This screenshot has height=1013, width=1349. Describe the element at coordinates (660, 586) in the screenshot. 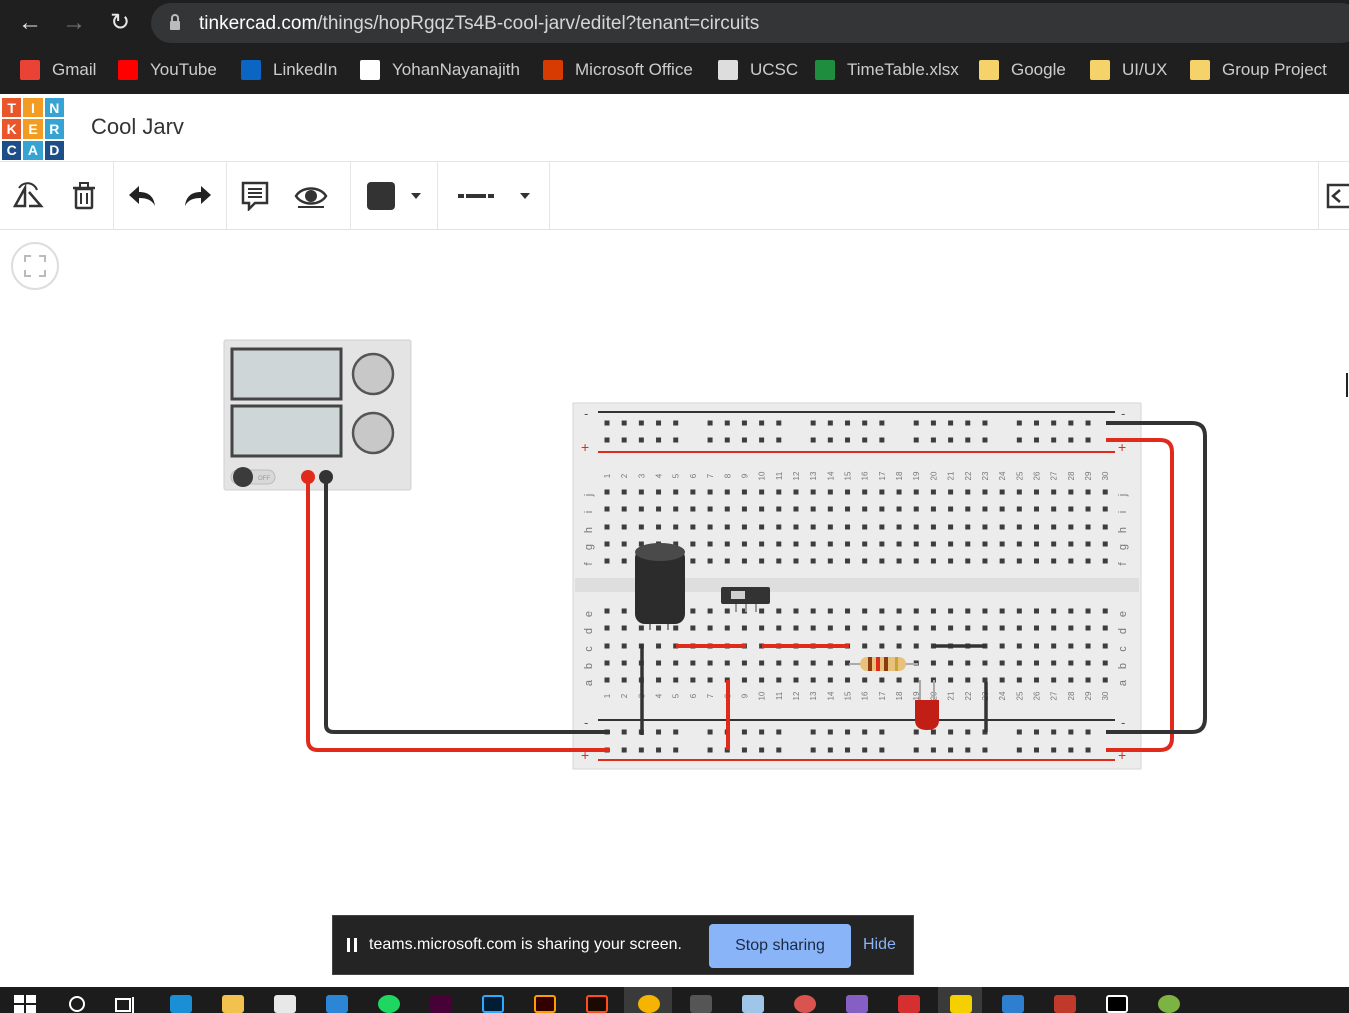

I see `capacitor` at that location.